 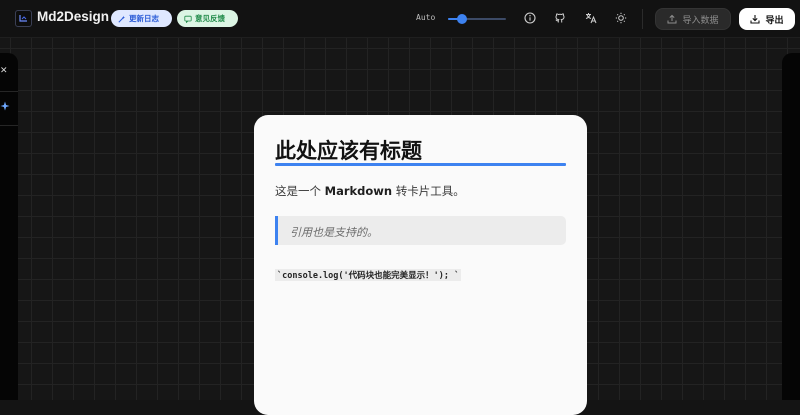 I want to click on theme-mode-label: Auto, so click(x=426, y=17).